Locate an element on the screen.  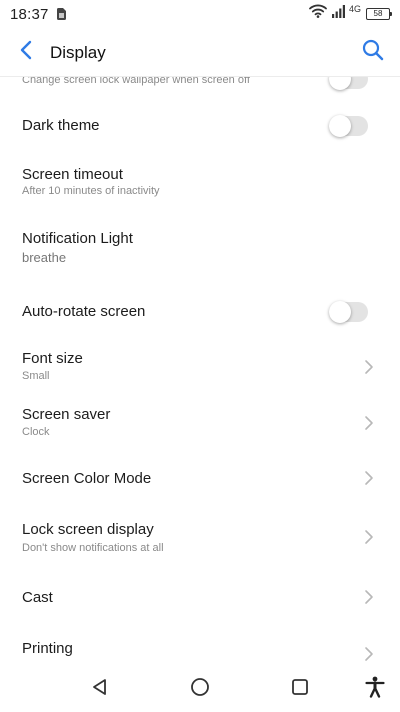
dark-theme-toggle is located at coordinates (348, 126).